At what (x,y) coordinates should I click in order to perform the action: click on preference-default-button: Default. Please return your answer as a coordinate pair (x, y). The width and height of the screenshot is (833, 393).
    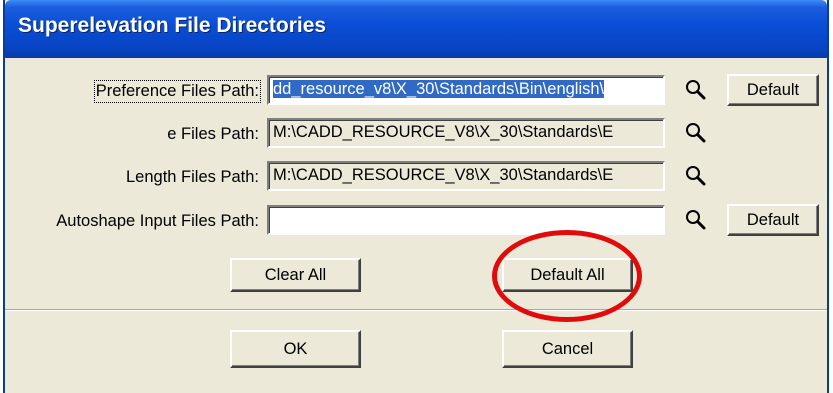
    Looking at the image, I should click on (773, 90).